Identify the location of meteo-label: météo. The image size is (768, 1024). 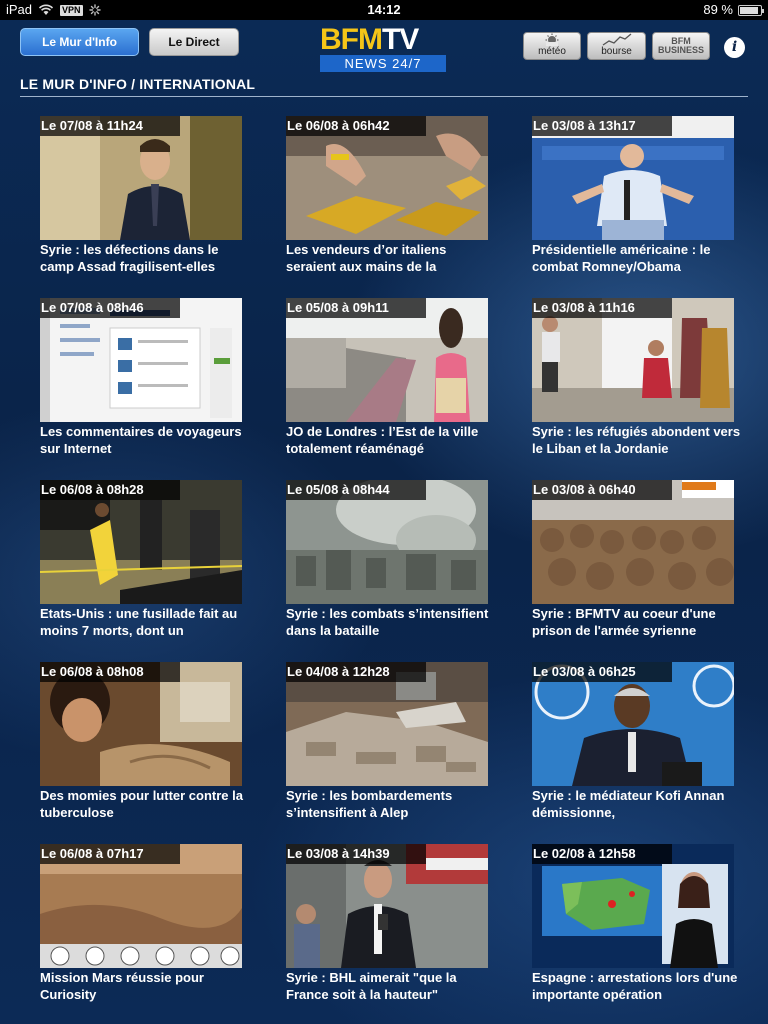
(552, 51).